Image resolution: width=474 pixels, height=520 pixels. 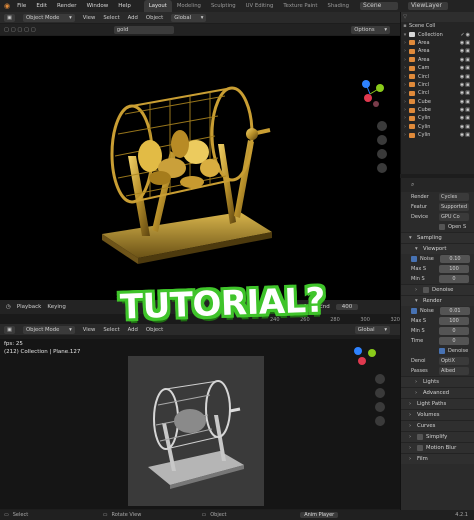 What do you see at coordinates (442, 227) in the screenshot?
I see `open-shading-checkbox` at bounding box center [442, 227].